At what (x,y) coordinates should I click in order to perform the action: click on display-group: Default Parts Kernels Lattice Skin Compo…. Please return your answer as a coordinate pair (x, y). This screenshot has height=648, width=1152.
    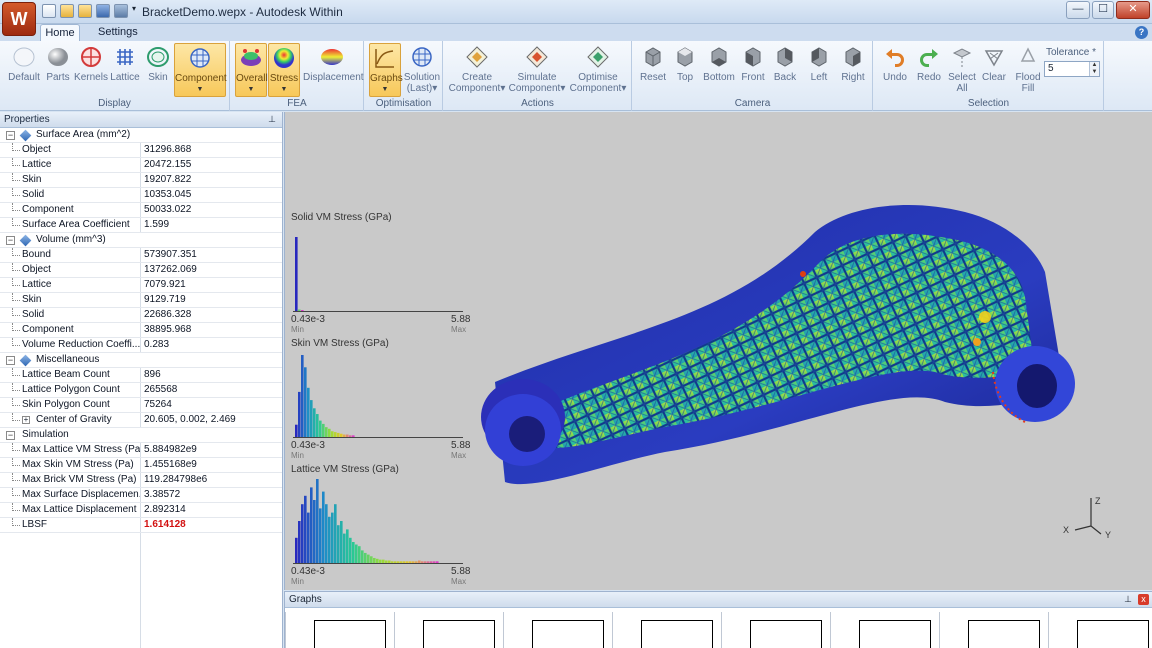
    Looking at the image, I should click on (115, 76).